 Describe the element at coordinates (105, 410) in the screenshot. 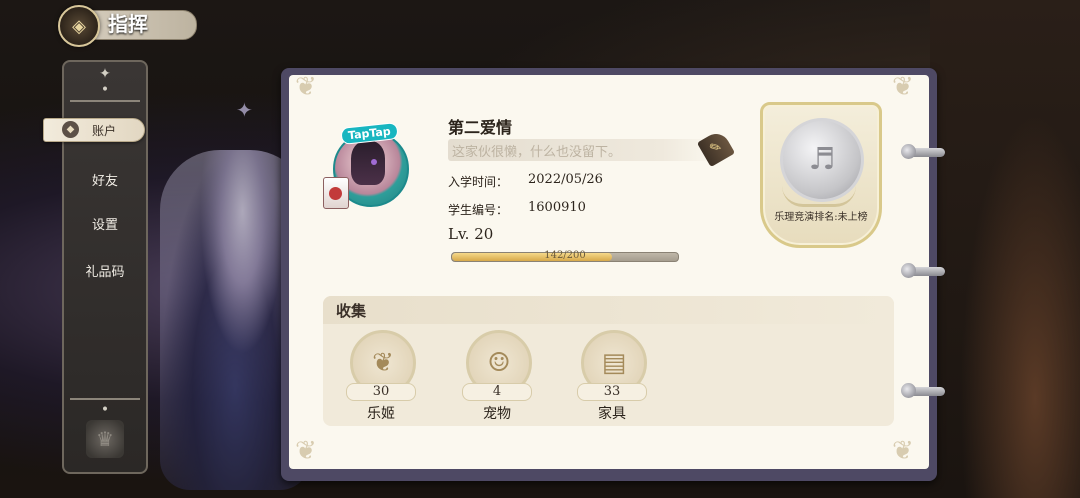

I see `star-ornament-icon: •` at that location.